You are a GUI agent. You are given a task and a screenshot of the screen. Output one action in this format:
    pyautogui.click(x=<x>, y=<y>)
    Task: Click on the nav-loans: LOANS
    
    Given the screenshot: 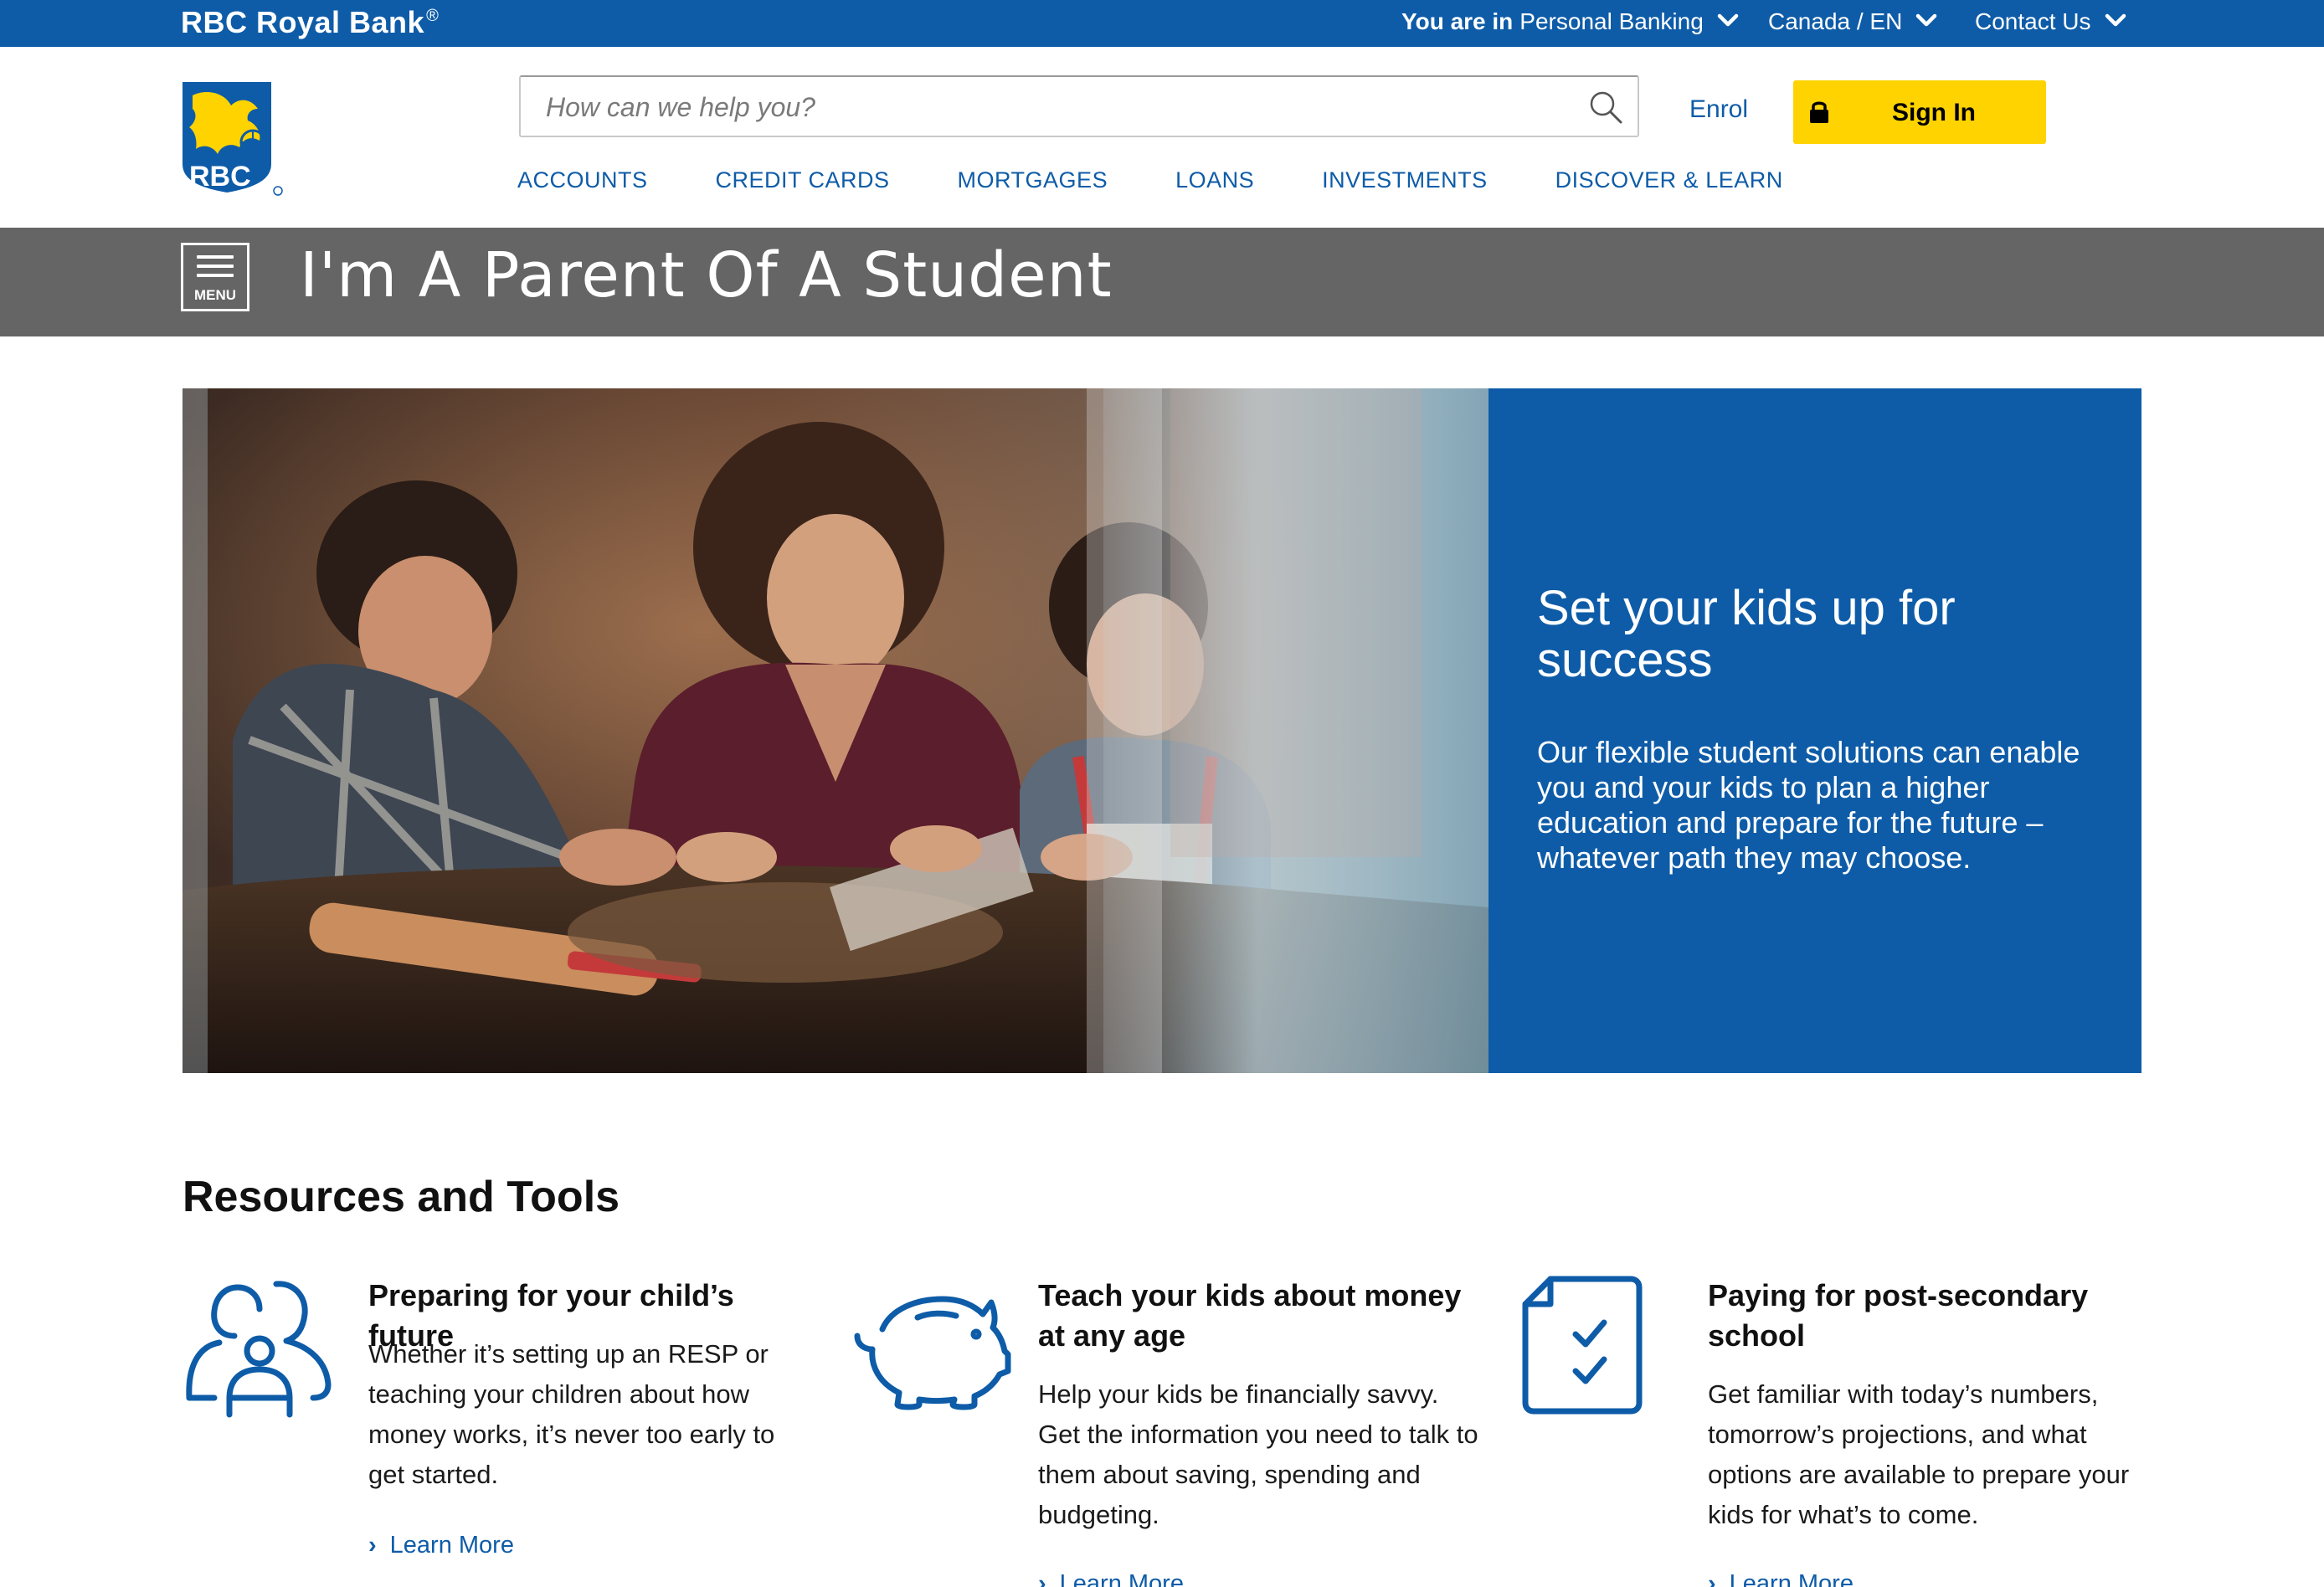 What is the action you would take?
    pyautogui.click(x=1215, y=180)
    